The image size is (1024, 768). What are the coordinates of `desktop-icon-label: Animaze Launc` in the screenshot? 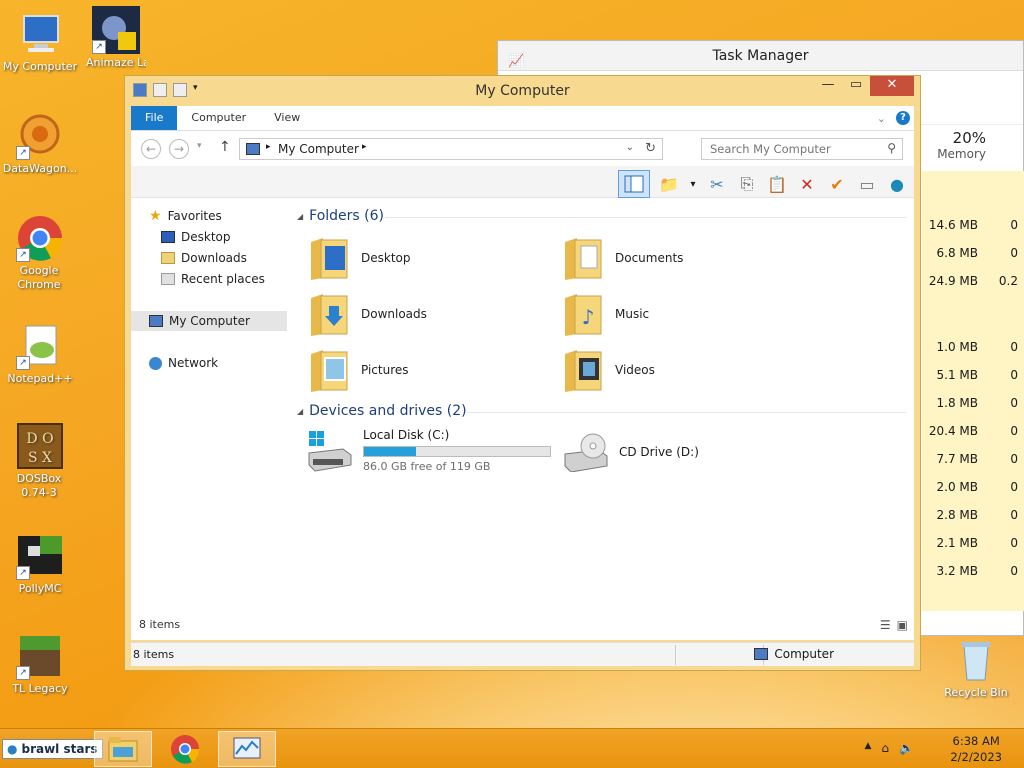 It's located at (116, 62).